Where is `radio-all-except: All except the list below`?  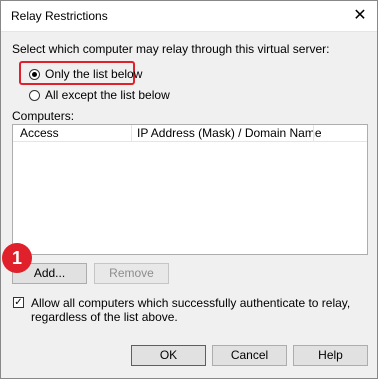 radio-all-except: All except the list below is located at coordinates (99, 95).